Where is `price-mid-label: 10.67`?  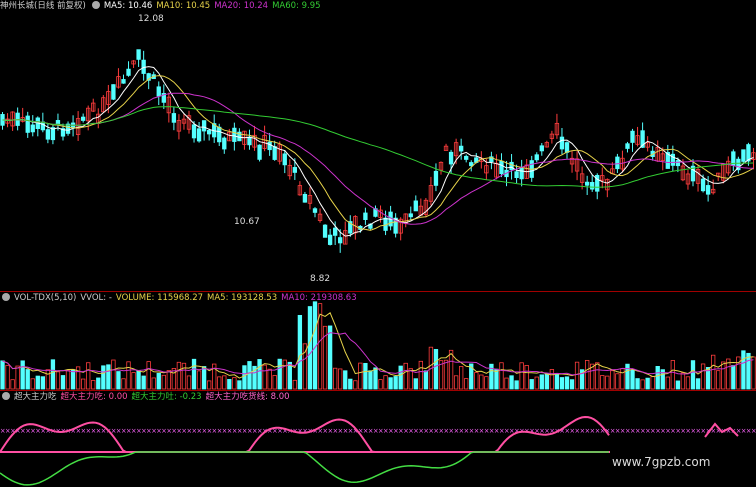
price-mid-label: 10.67 is located at coordinates (247, 222).